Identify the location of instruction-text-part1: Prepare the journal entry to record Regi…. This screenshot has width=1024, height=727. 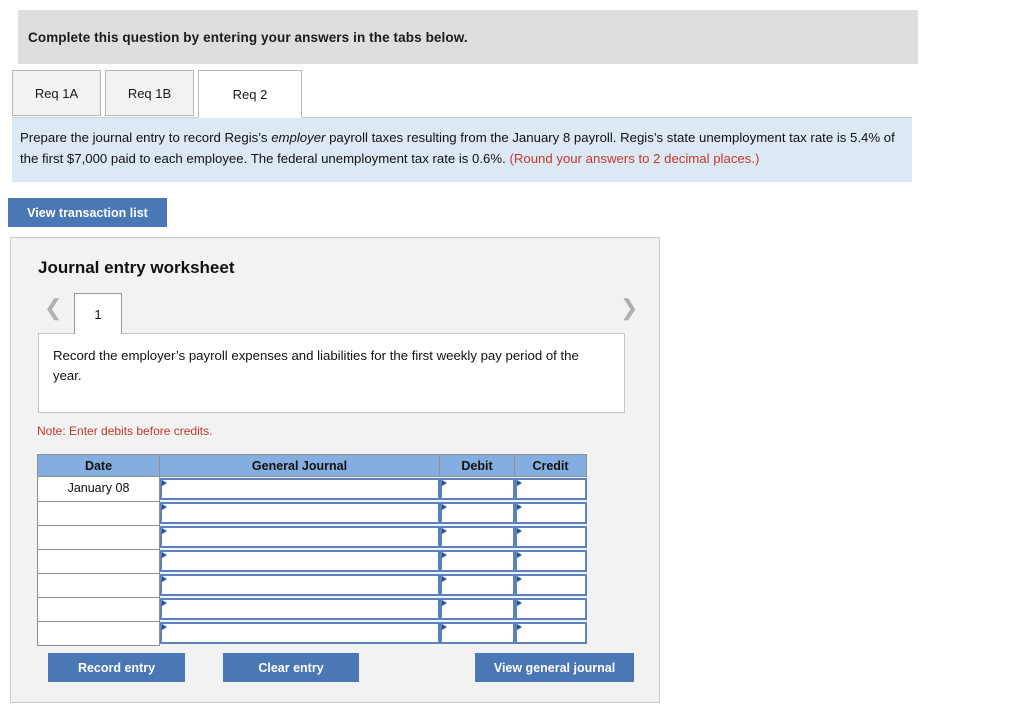
(146, 137).